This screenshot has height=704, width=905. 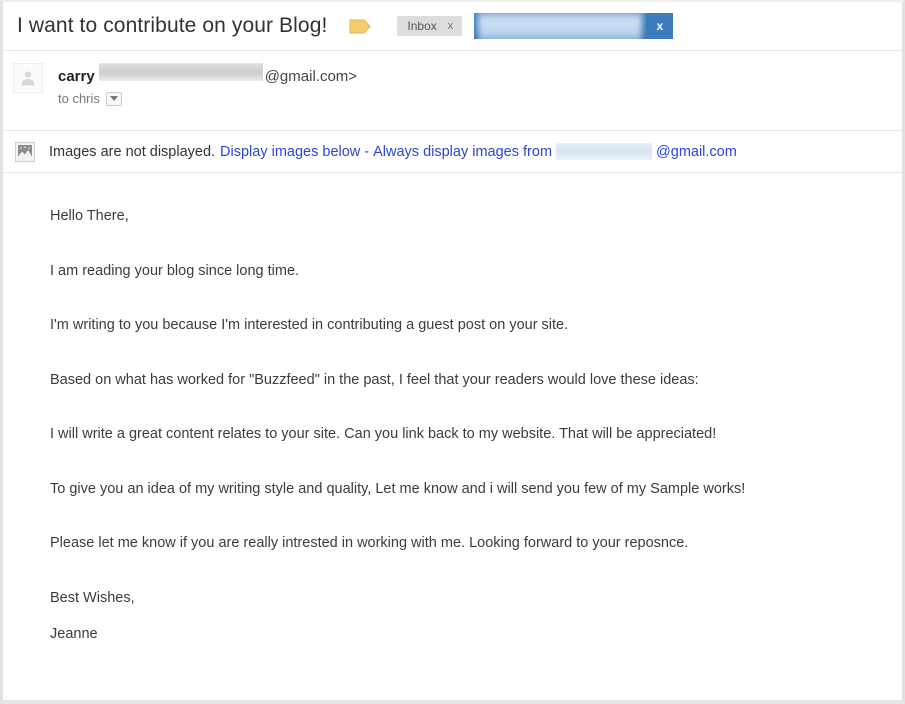 What do you see at coordinates (76, 76) in the screenshot?
I see `sender-name: carry` at bounding box center [76, 76].